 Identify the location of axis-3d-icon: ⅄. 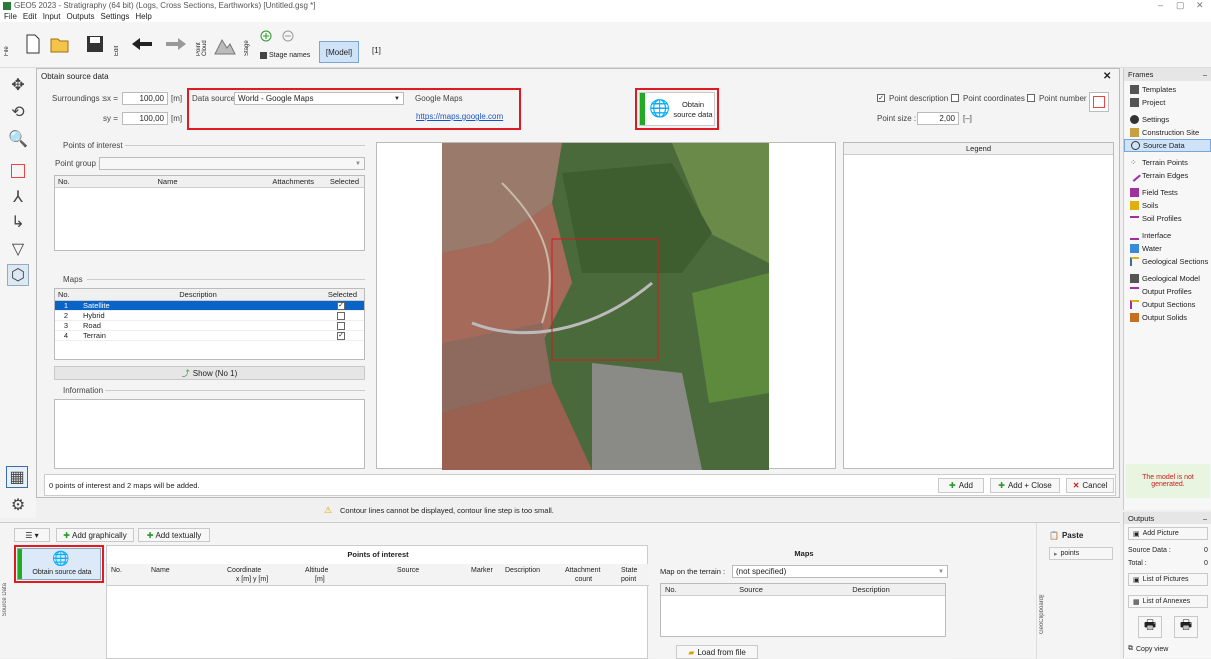
(18, 197).